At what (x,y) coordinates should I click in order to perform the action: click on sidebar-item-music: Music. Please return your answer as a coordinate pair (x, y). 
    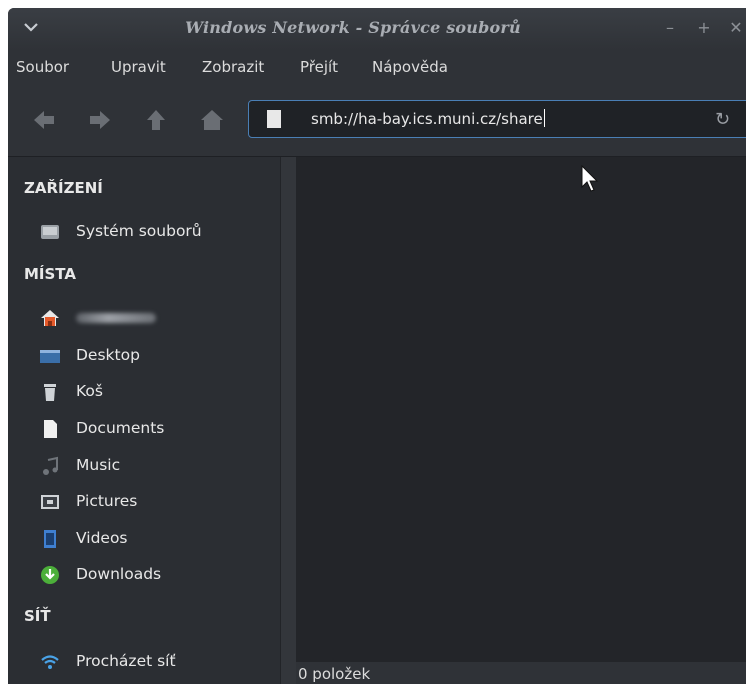
    Looking at the image, I should click on (155, 466).